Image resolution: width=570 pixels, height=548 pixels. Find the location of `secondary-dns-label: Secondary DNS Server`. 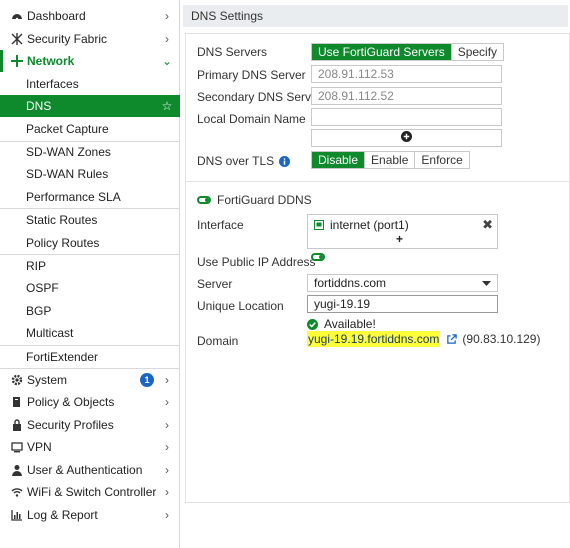

secondary-dns-label: Secondary DNS Server is located at coordinates (259, 97).